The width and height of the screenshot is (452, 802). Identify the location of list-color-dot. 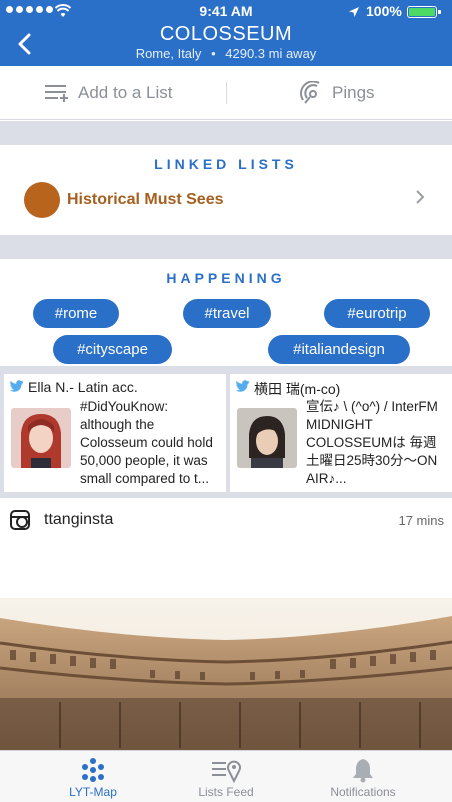
(42, 200).